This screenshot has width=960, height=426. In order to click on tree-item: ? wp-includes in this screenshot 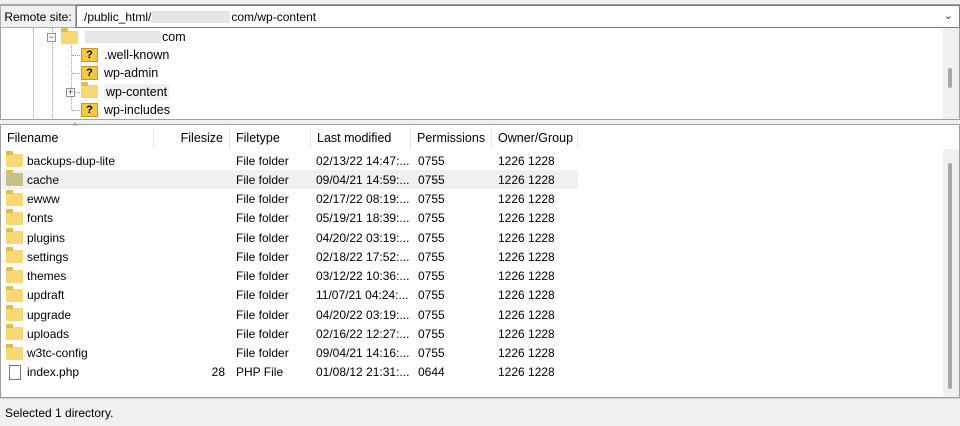, I will do `click(125, 110)`.